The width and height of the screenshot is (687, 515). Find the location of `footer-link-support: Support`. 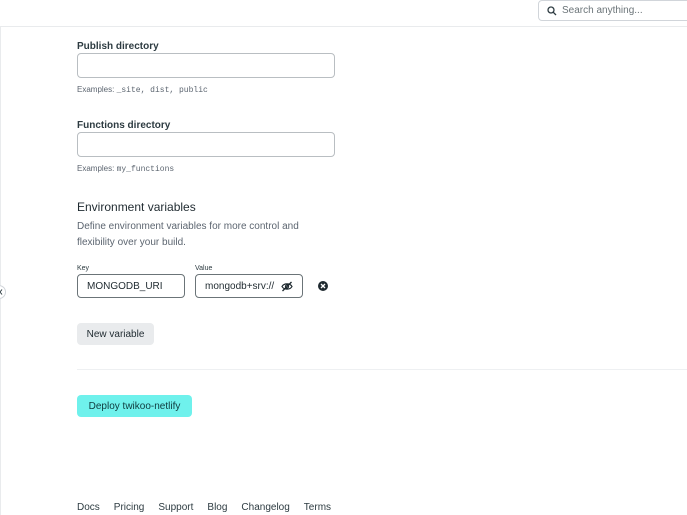

footer-link-support: Support is located at coordinates (175, 507).